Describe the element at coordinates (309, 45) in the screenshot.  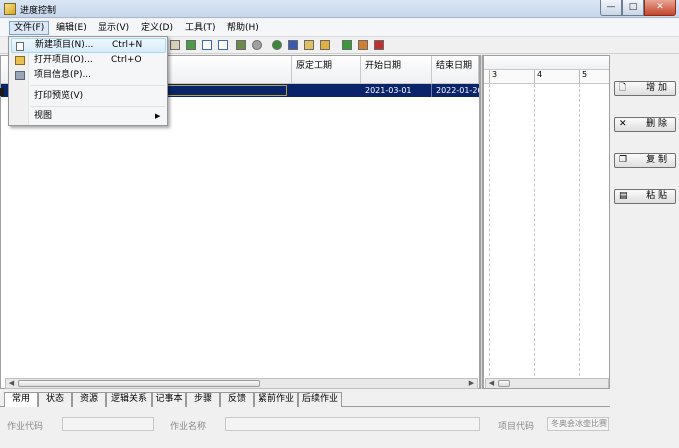
I see `list-icon` at that location.